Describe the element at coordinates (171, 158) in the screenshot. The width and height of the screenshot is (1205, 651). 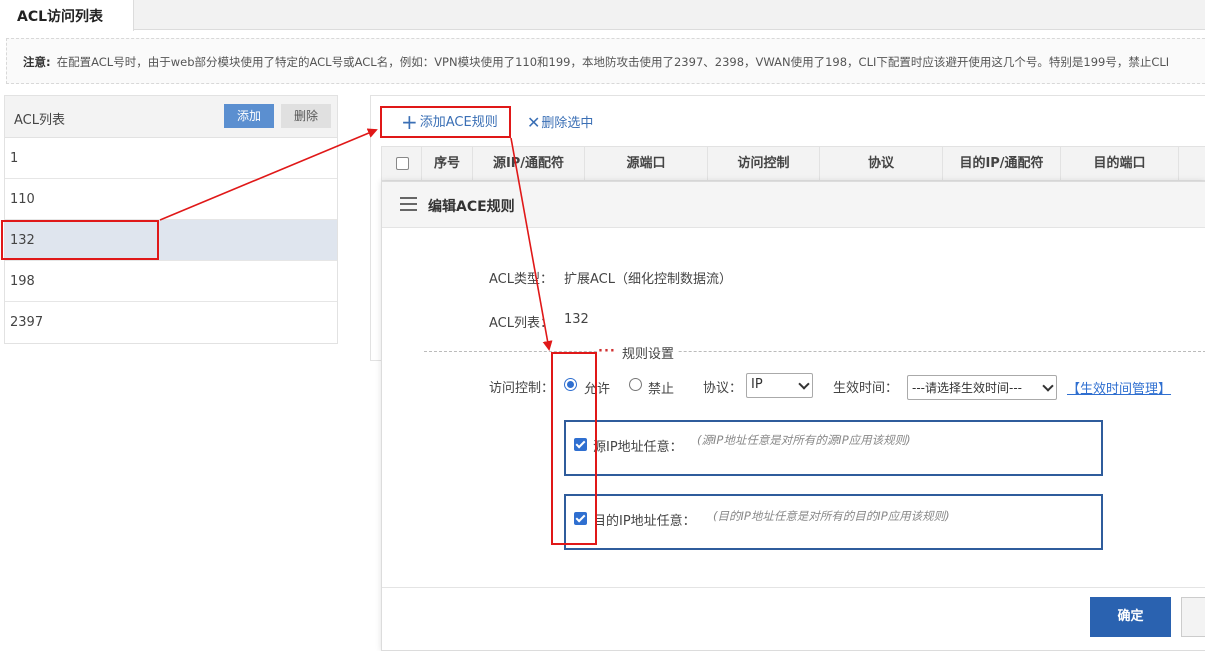
I see `acl-list-item: 1` at that location.